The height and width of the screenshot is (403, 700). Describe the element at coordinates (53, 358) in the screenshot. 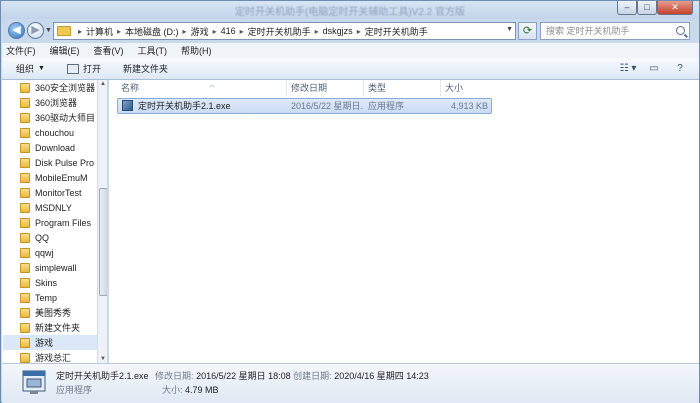

I see `sidebar-item-label: 游戏总汇` at that location.